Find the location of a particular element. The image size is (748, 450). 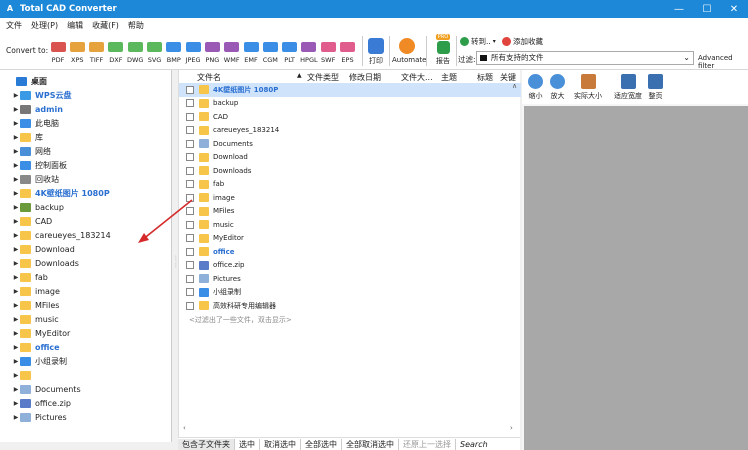

menu-item: 编辑 is located at coordinates (75, 25).